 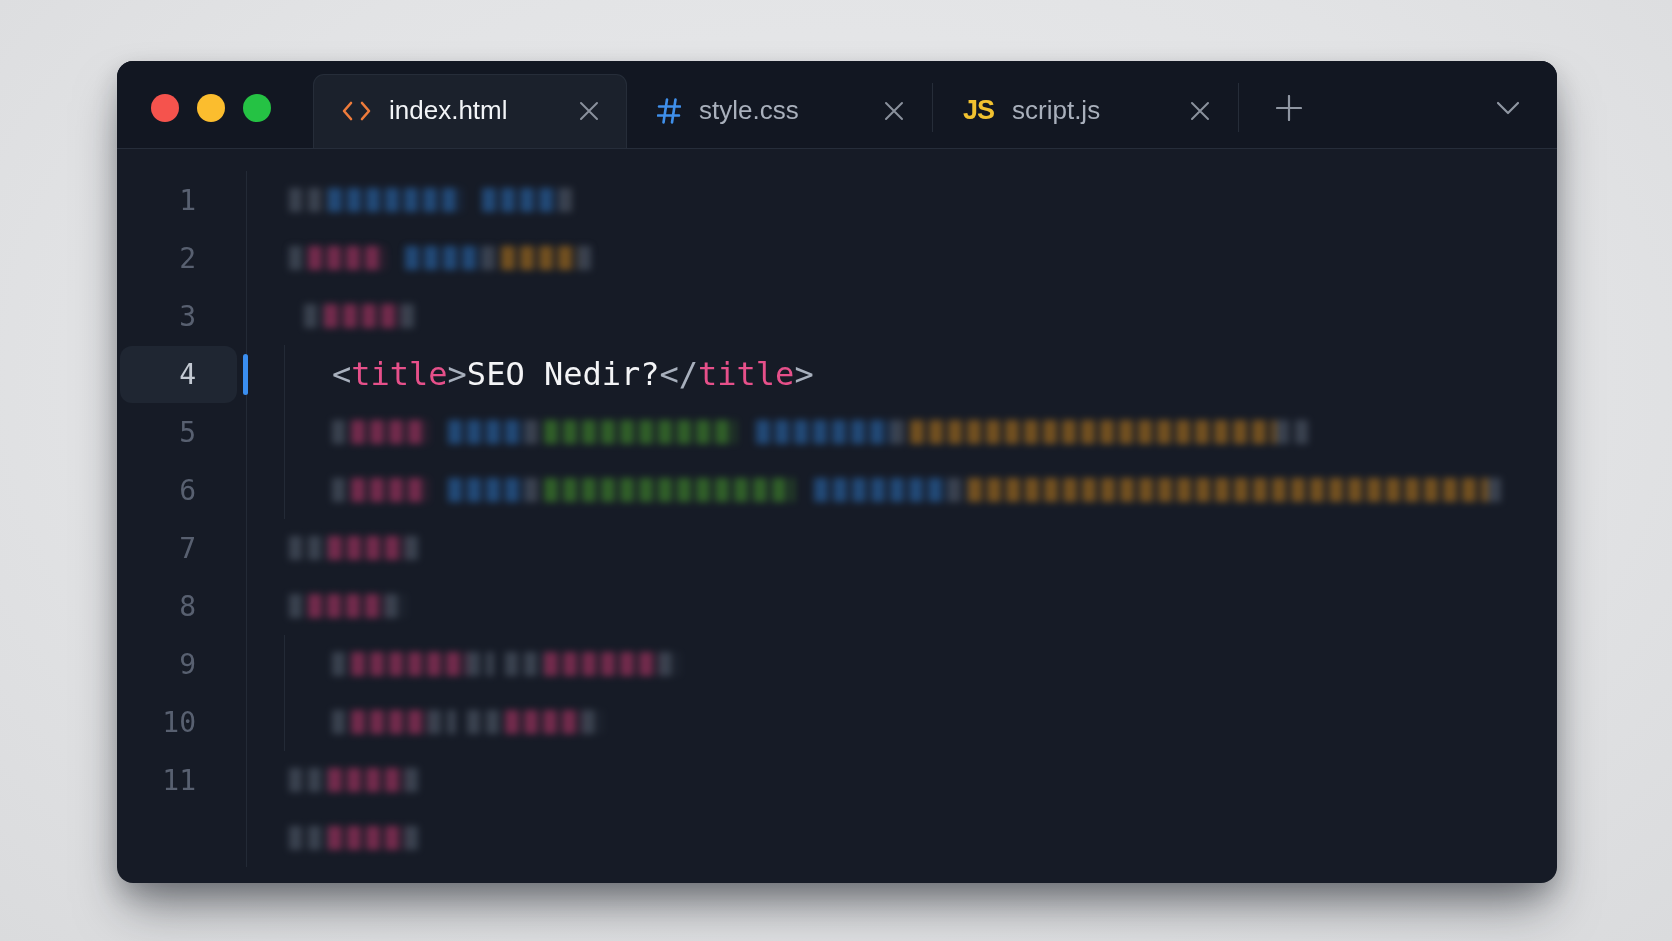 I want to click on editor-tab: JS script.js, so click(x=1085, y=111).